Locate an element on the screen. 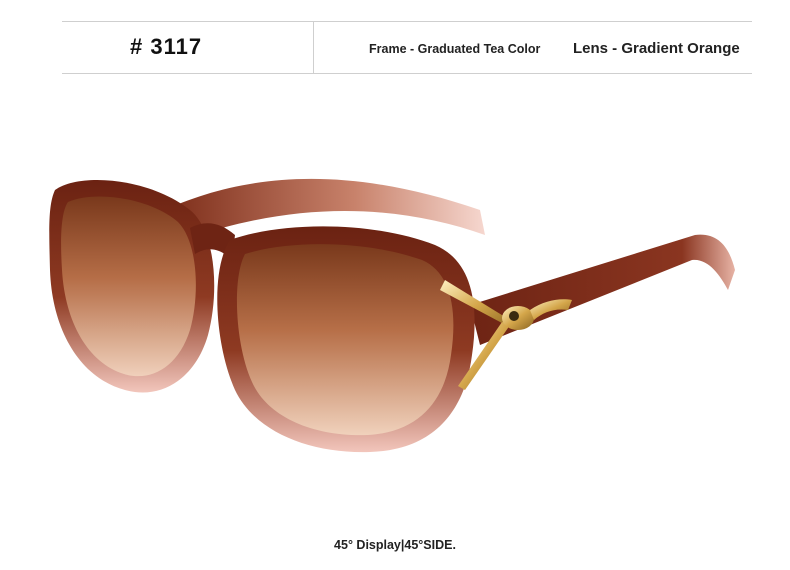  lens-color-label: Lens - Gradient Orange is located at coordinates (656, 48).